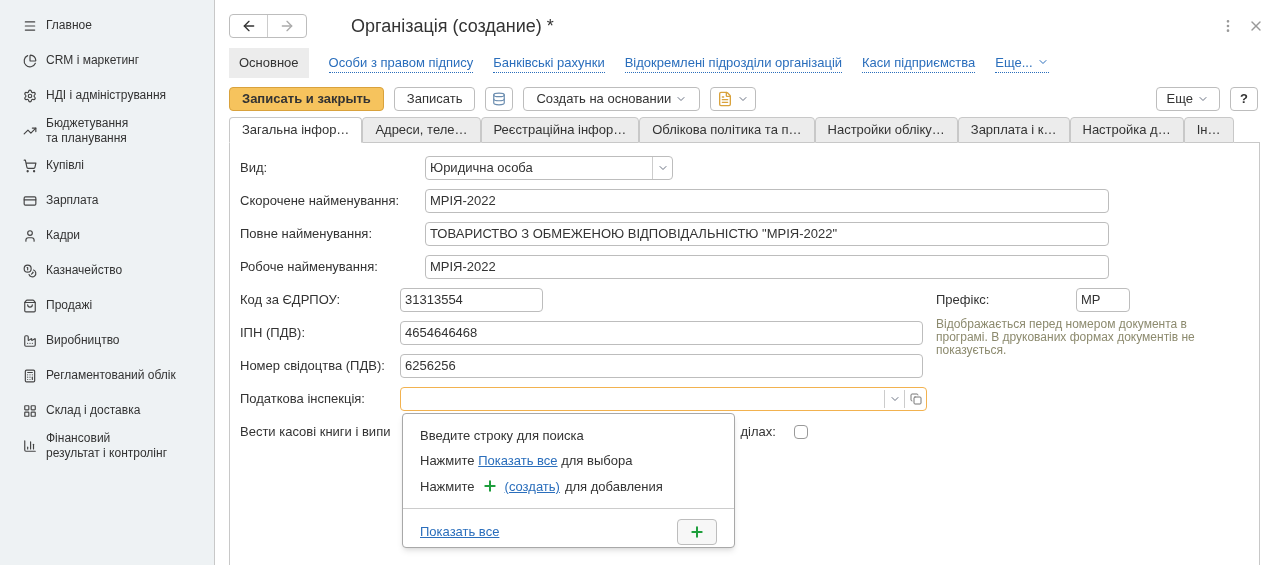 Image resolution: width=1276 pixels, height=565 pixels. I want to click on popup-text: Нажмите (создать) для добавления, so click(542, 486).